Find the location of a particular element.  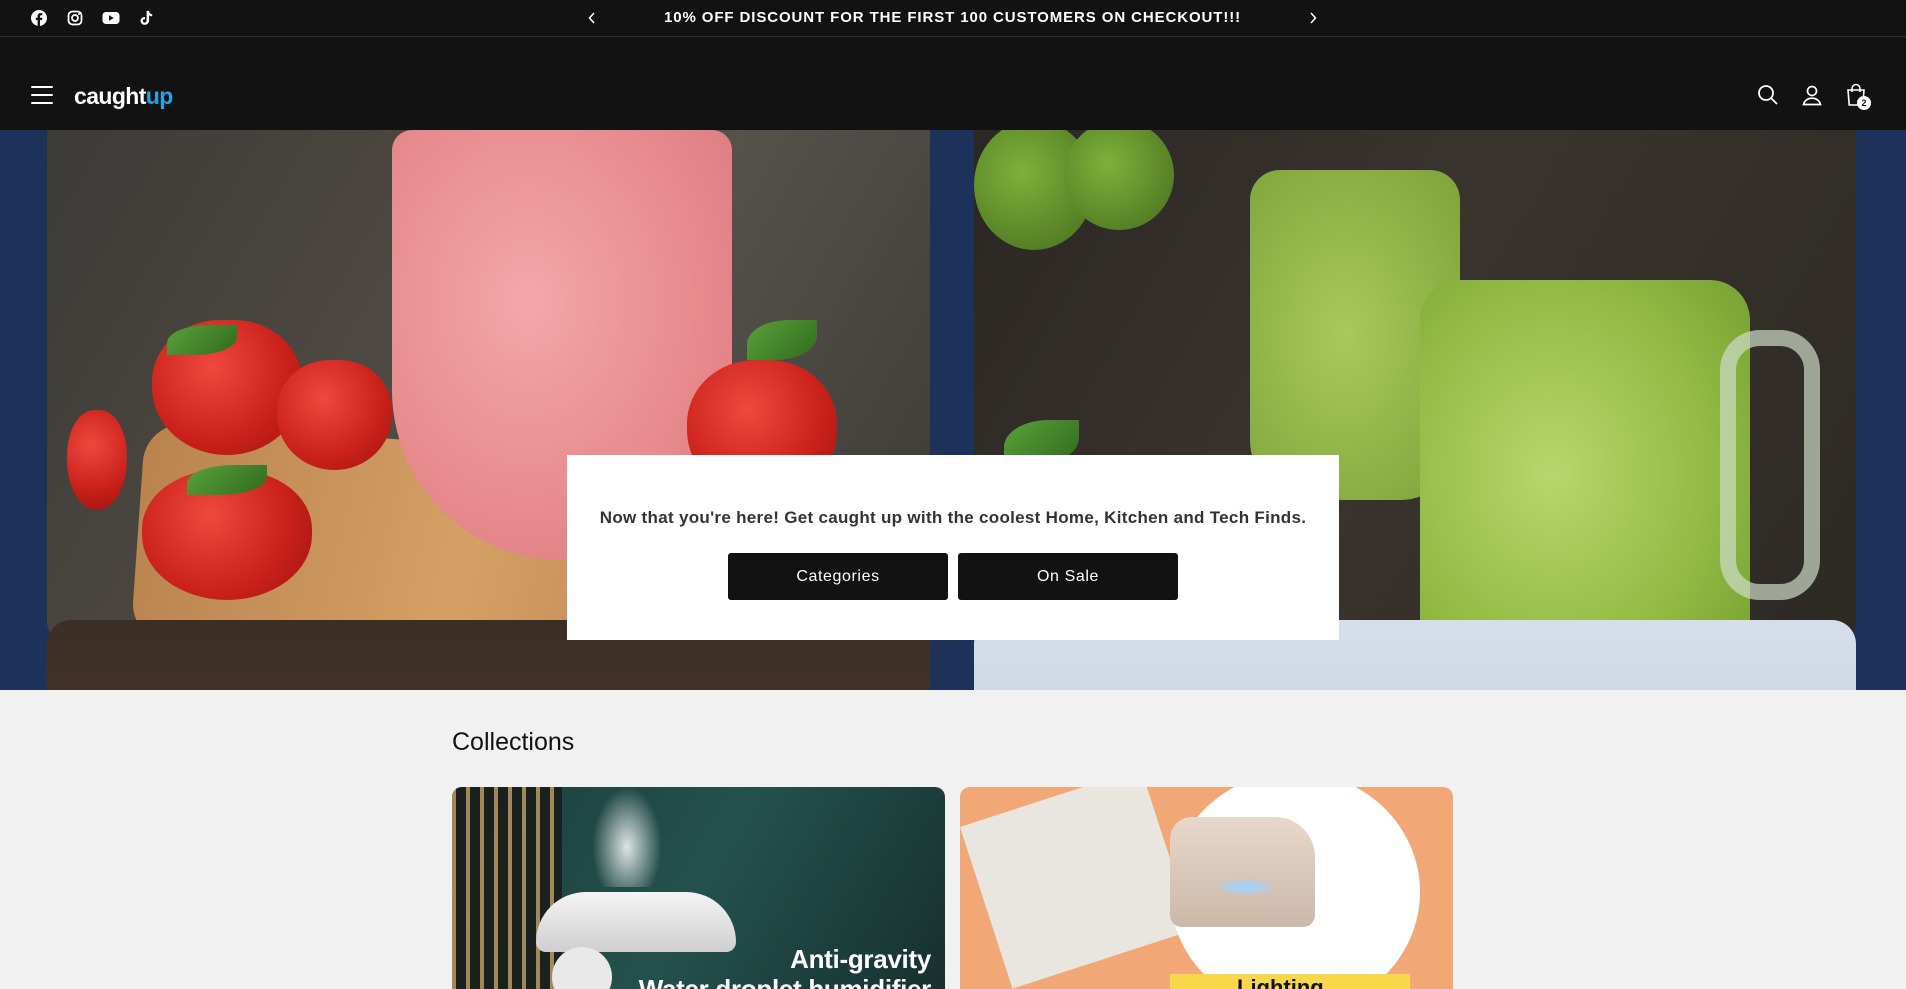

announcement-next-button is located at coordinates (1313, 18).